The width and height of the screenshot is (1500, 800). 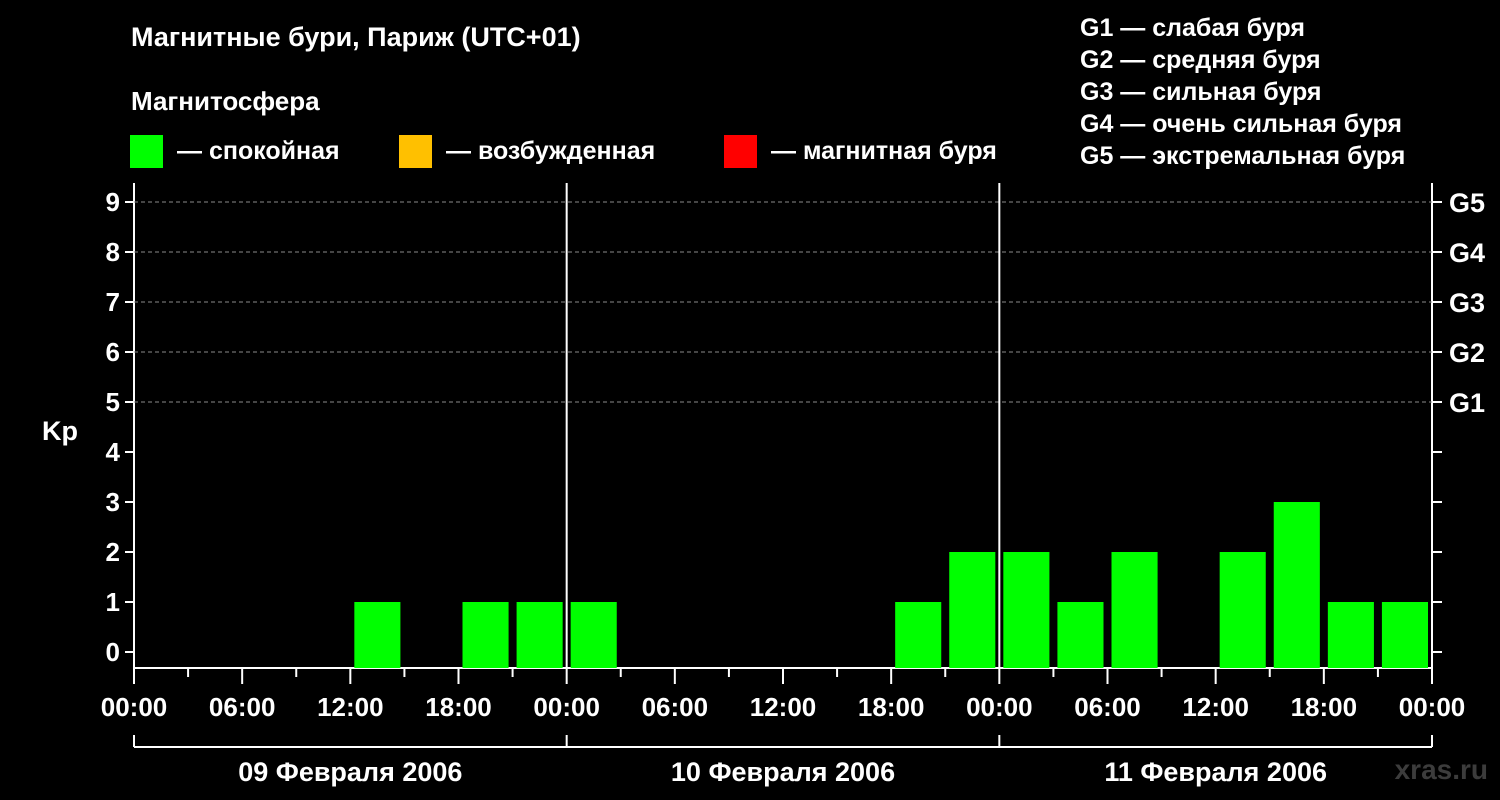 I want to click on day-label: 10 Февраля 2006, so click(x=783, y=772).